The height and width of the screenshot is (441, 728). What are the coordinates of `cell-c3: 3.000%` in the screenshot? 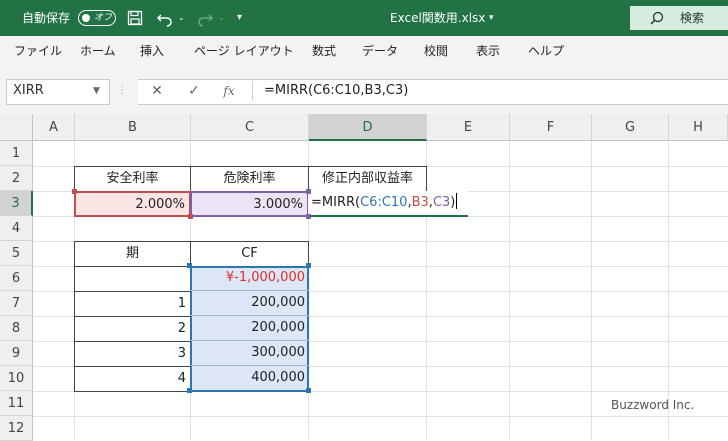 It's located at (249, 204).